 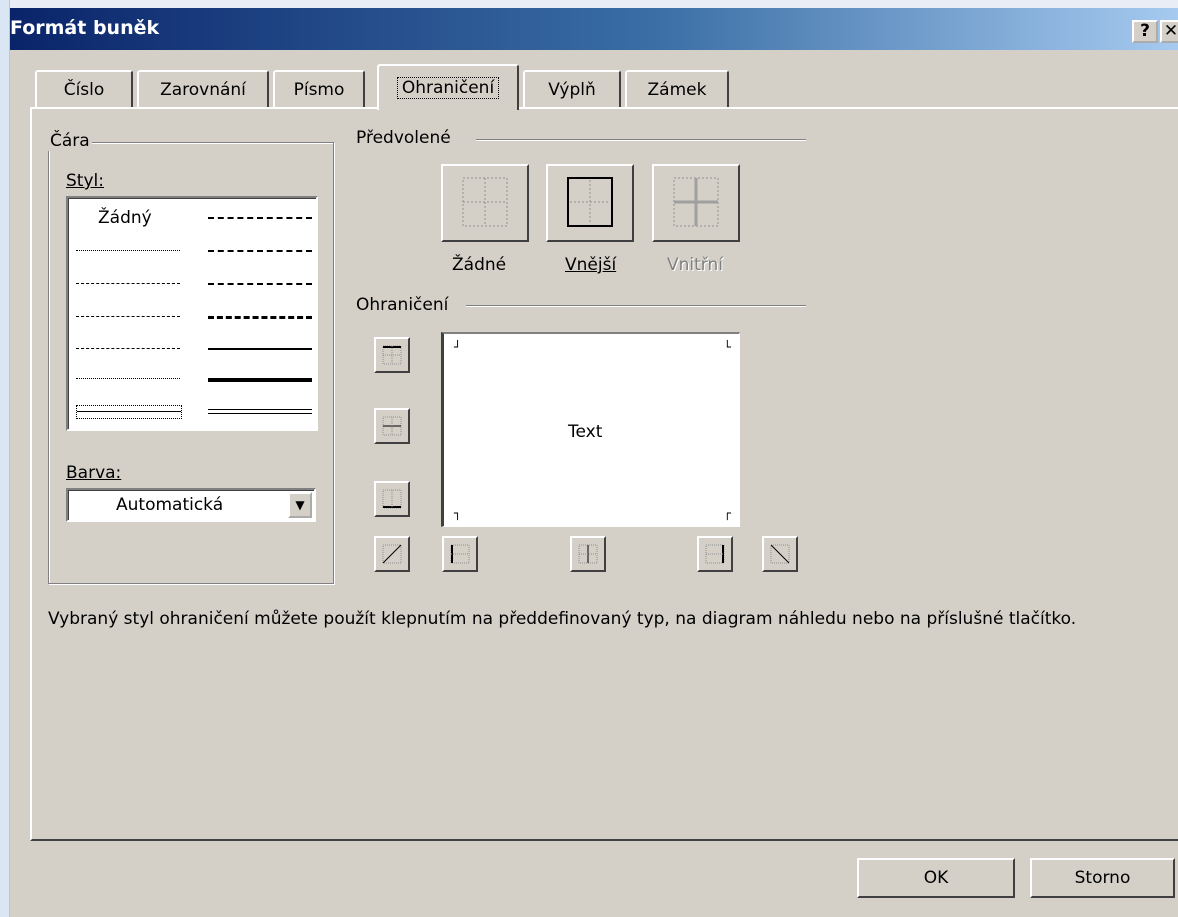 I want to click on diagonal-up-icon, so click(x=392, y=554).